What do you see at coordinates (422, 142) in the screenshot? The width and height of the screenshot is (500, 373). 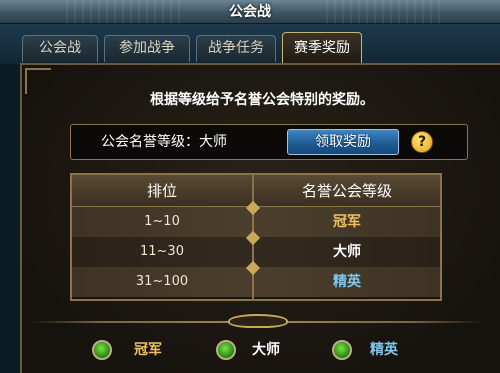 I see `help-icon: ?` at bounding box center [422, 142].